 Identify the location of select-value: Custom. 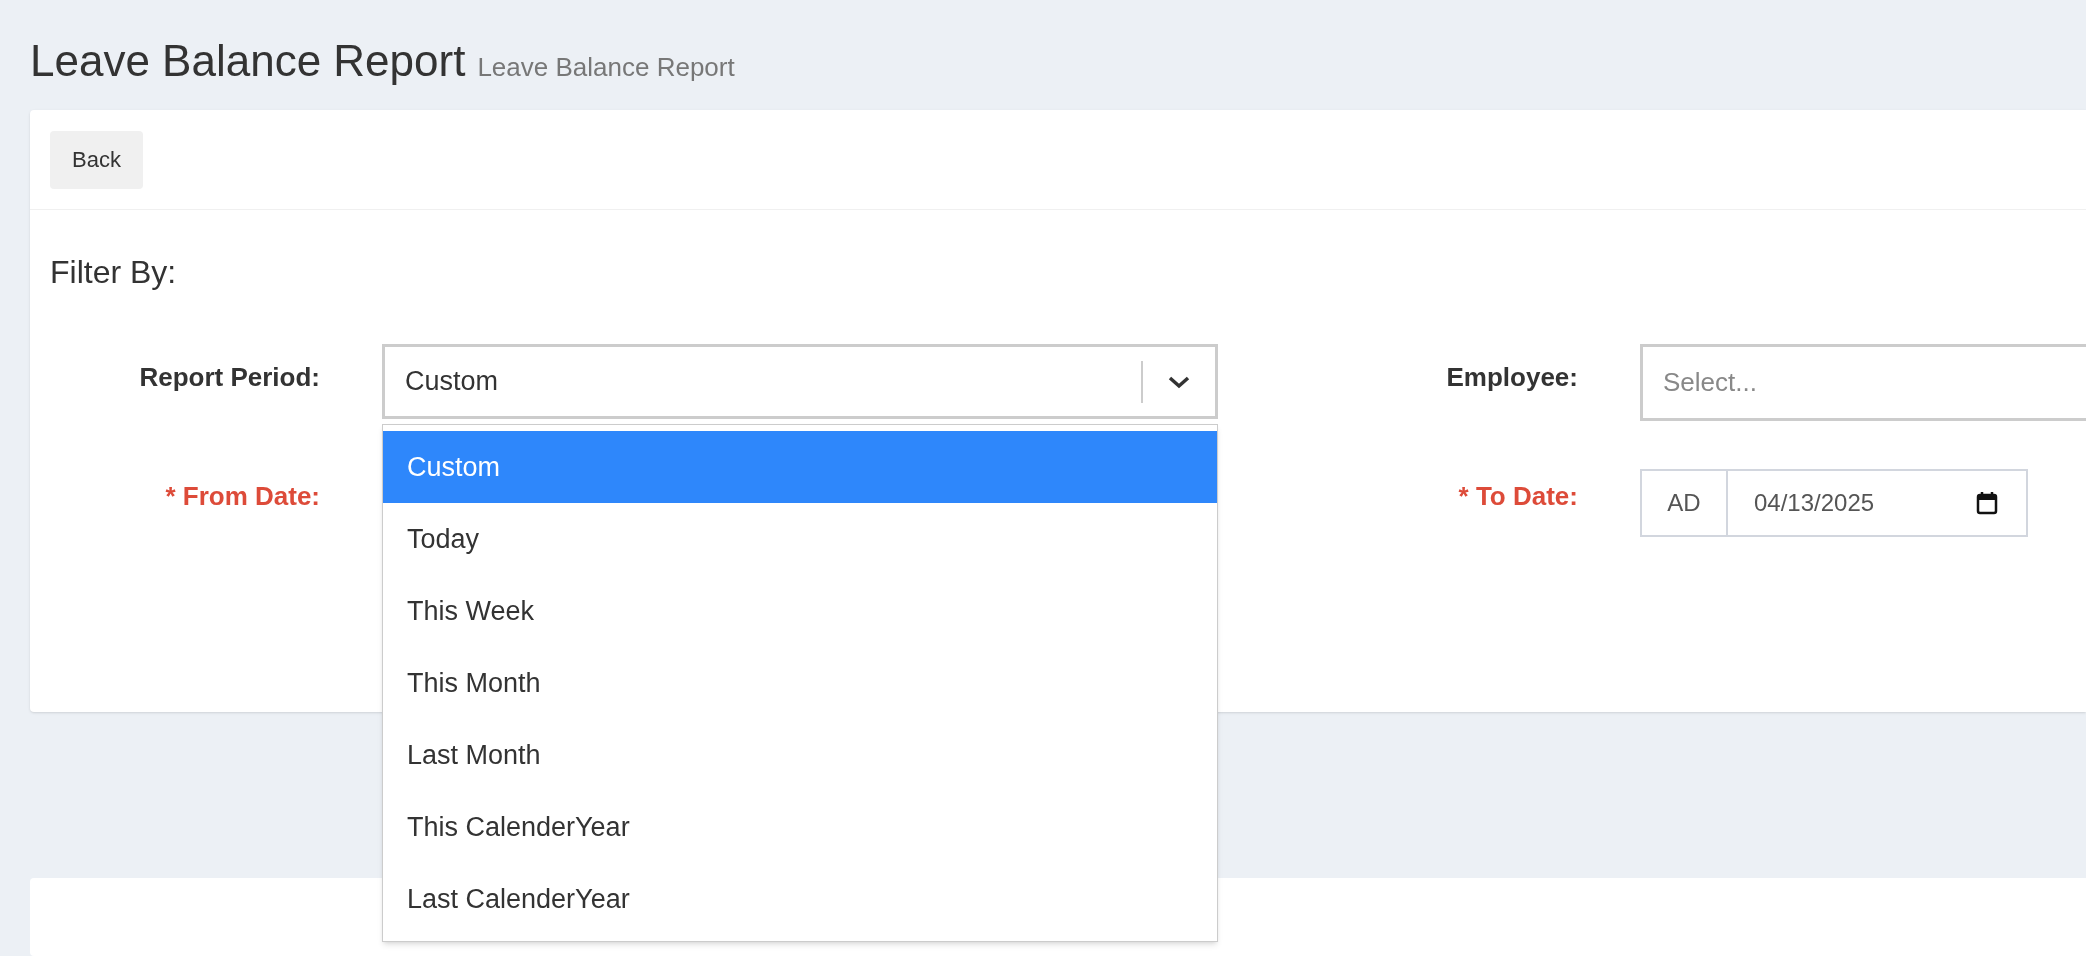
(452, 382).